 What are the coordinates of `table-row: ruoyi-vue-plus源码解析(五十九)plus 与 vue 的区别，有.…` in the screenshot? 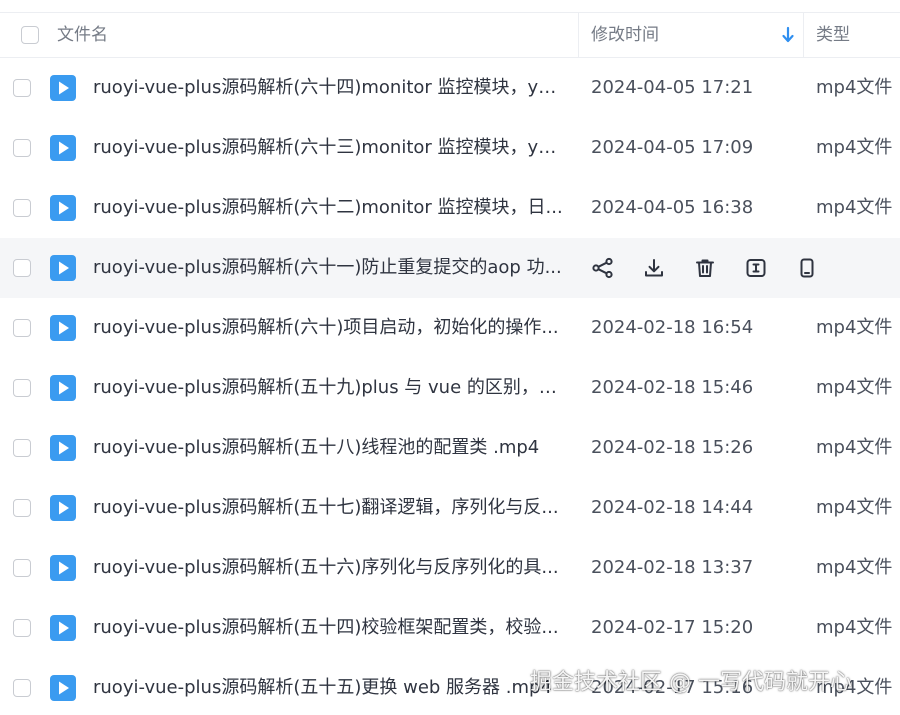 It's located at (450, 388).